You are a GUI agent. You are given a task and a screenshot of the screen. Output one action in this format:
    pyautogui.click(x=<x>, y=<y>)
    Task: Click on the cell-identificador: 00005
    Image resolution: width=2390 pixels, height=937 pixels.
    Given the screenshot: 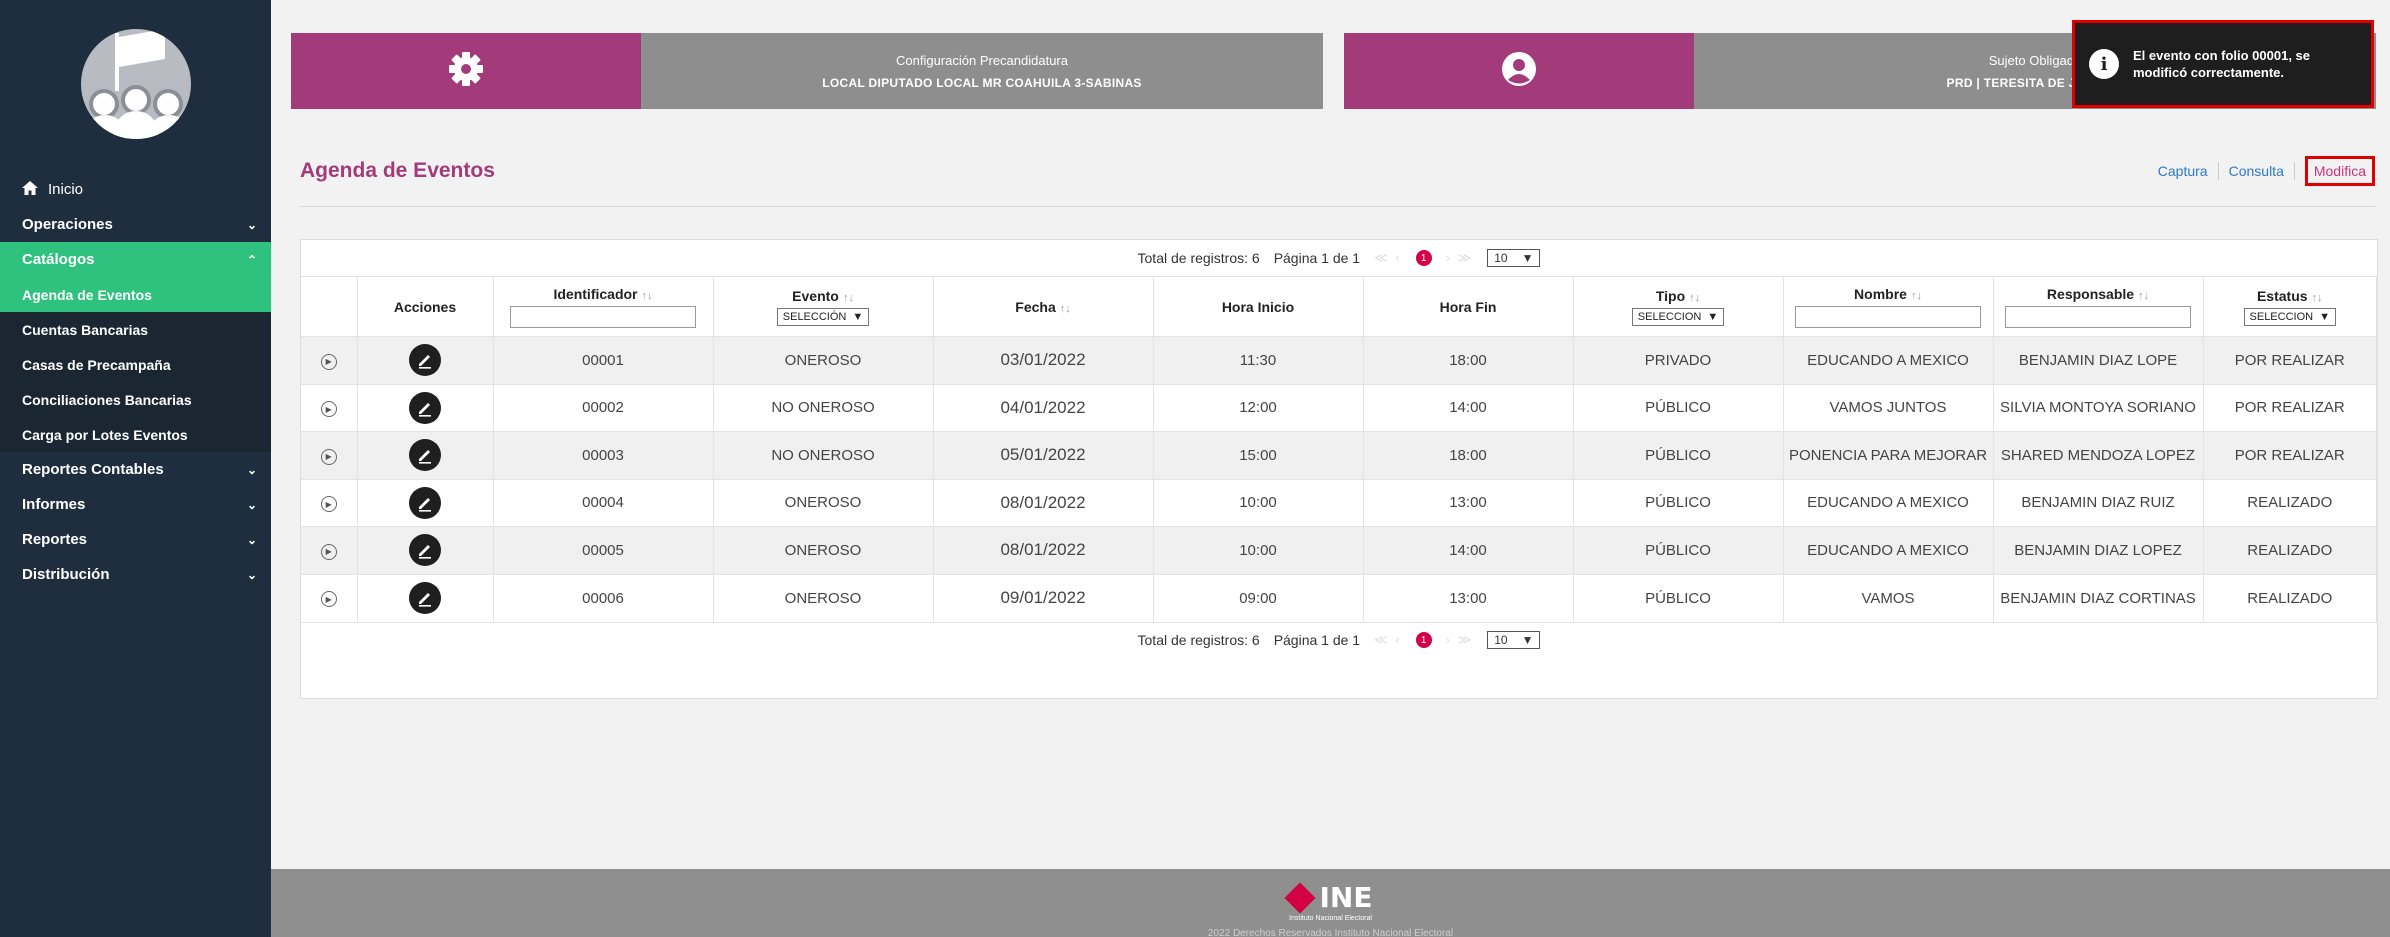 What is the action you would take?
    pyautogui.click(x=603, y=550)
    